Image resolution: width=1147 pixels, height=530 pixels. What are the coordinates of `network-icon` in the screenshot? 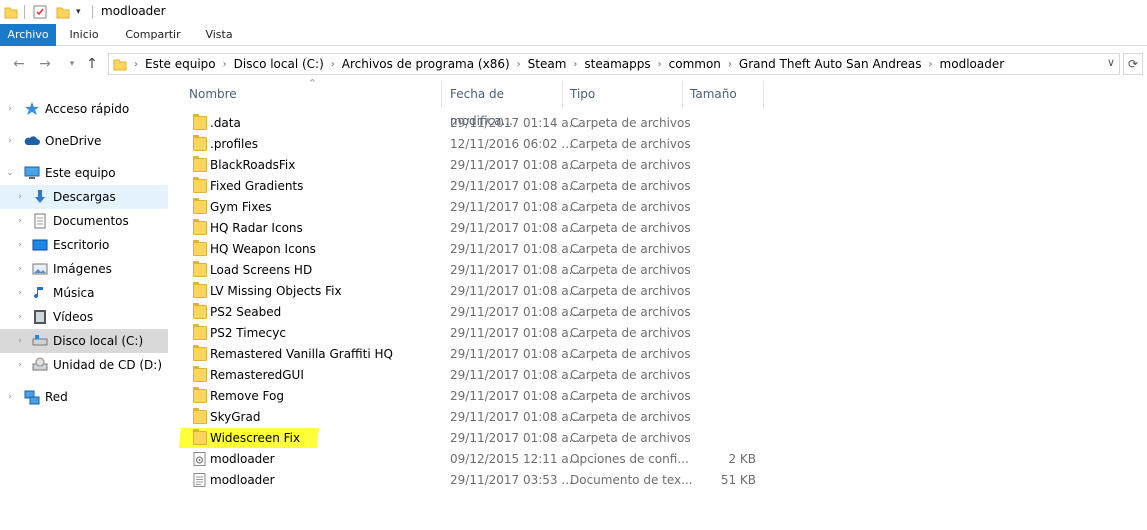 It's located at (32, 397).